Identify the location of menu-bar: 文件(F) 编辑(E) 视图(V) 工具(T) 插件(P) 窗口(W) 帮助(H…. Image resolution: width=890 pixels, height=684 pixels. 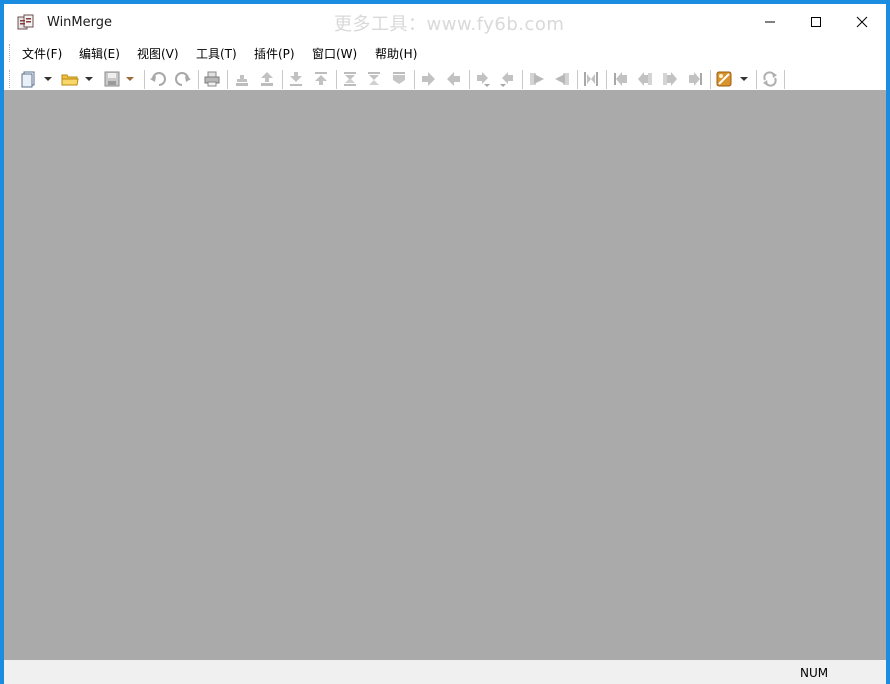
(445, 53).